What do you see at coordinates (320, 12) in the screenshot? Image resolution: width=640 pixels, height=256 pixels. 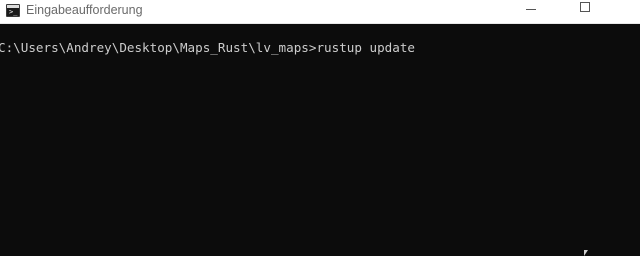 I see `title-bar: >_ Eingabeaufforderung` at bounding box center [320, 12].